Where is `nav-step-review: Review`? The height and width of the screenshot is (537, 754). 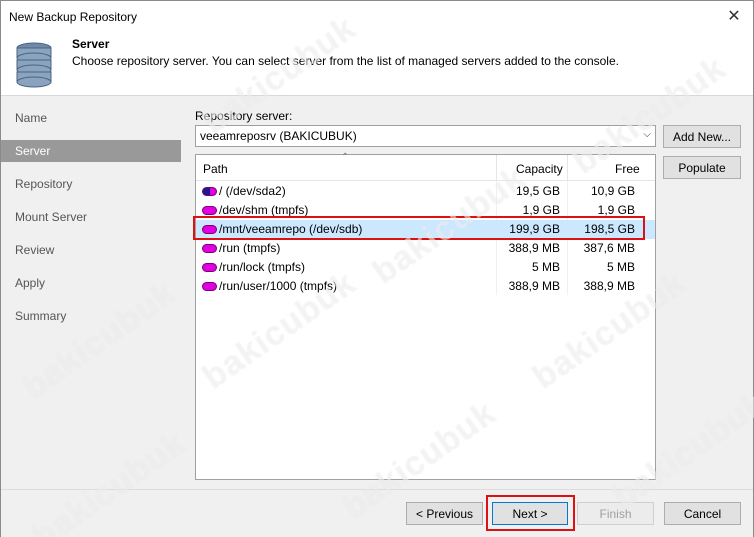
nav-step-review: Review is located at coordinates (91, 250).